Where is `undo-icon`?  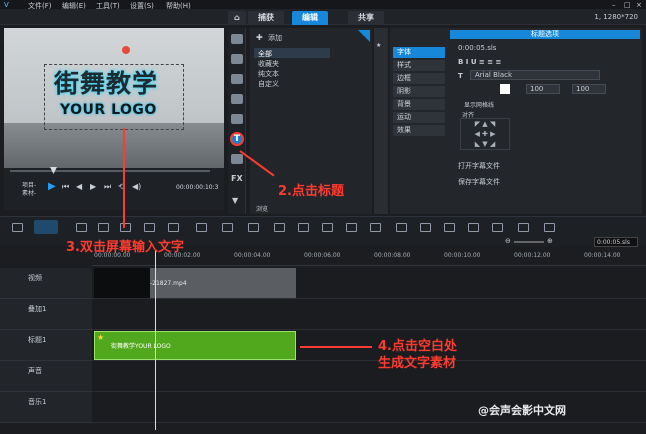
undo-icon is located at coordinates (125, 227).